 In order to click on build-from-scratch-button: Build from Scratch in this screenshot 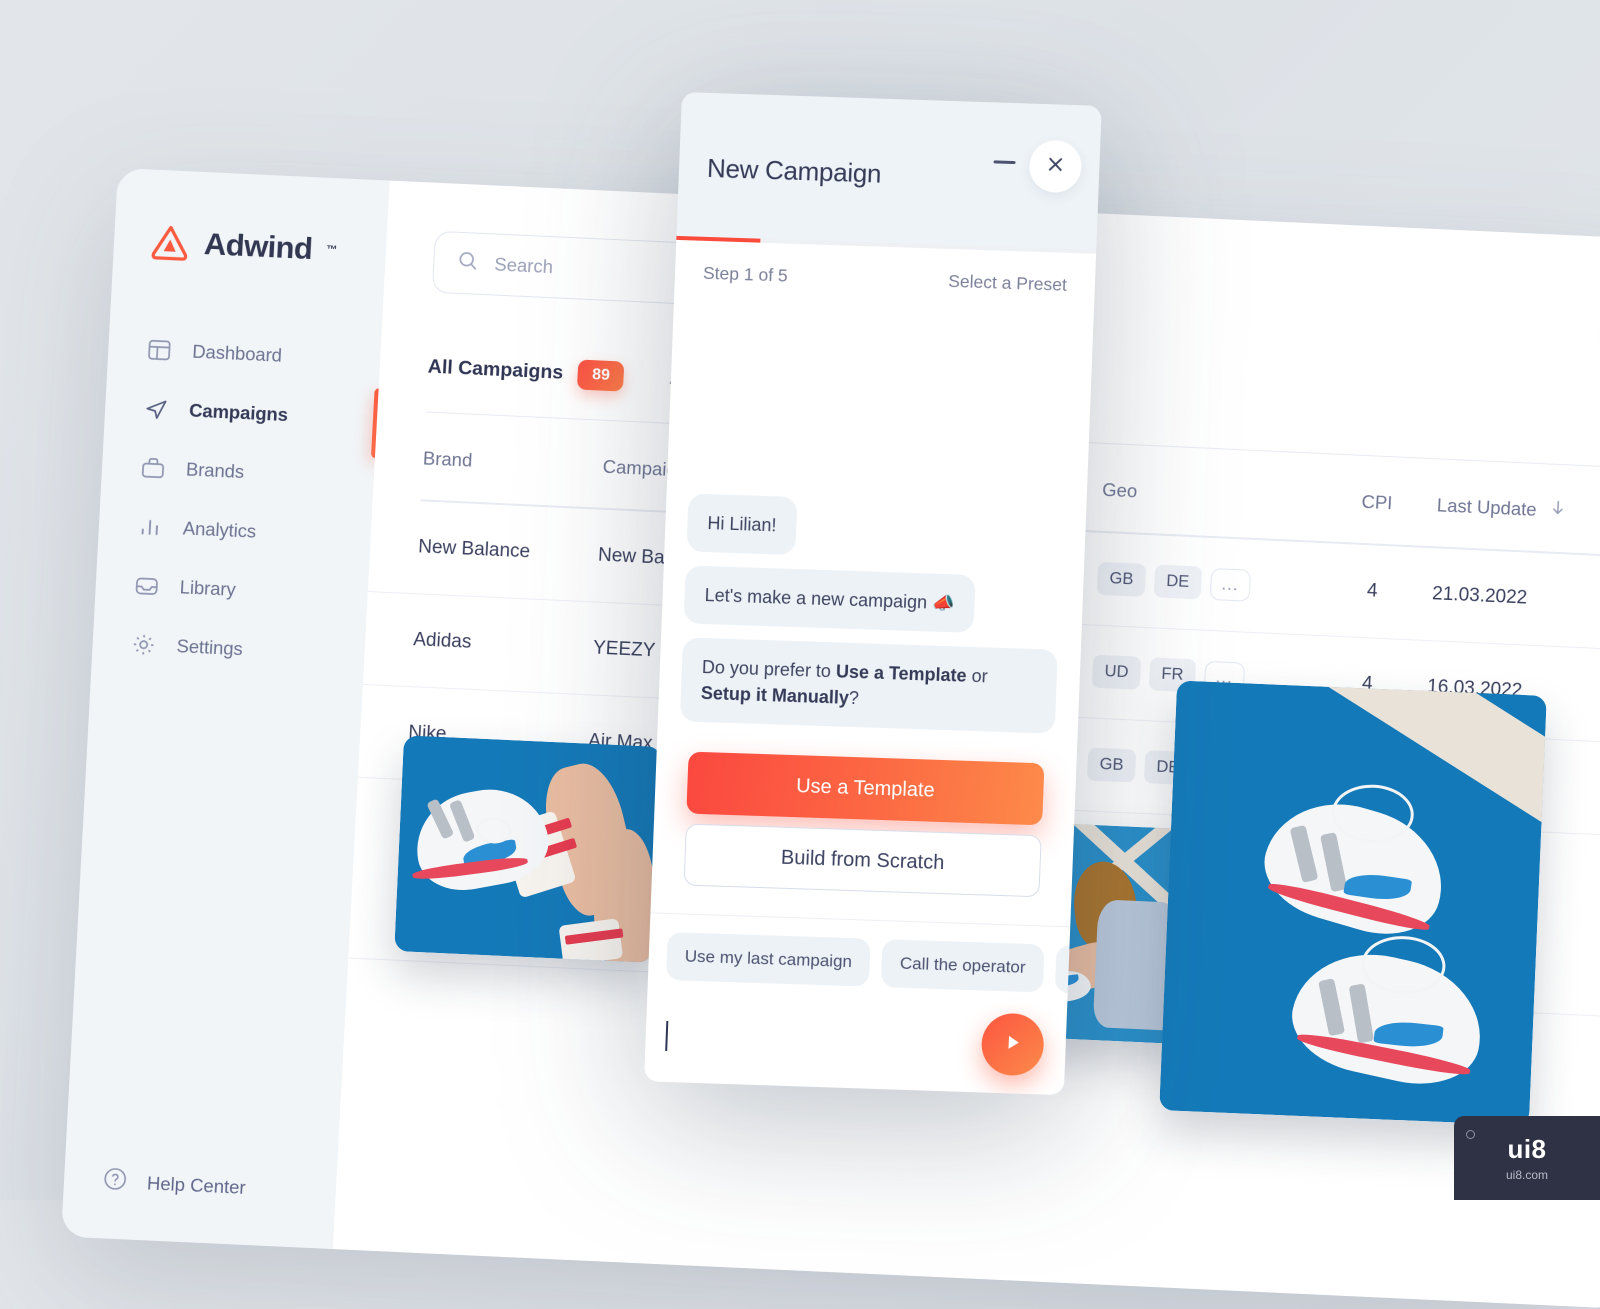, I will do `click(863, 861)`.